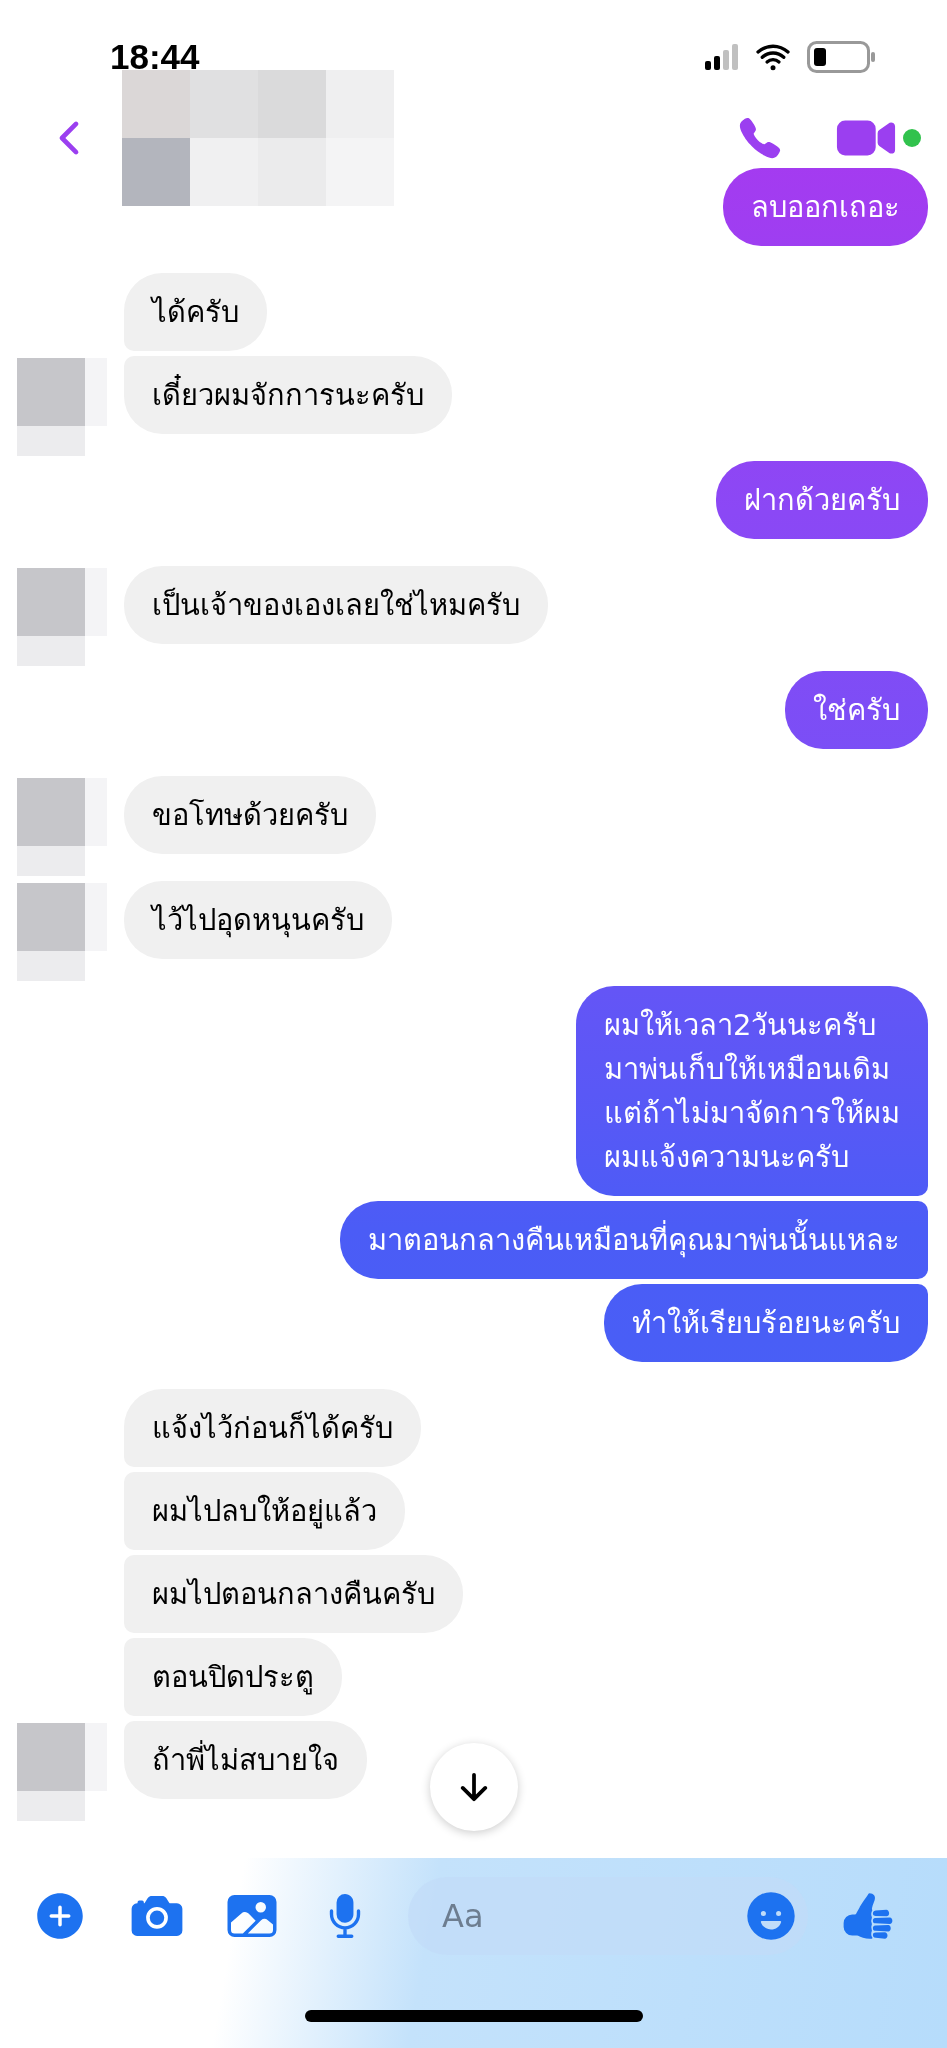 Image resolution: width=947 pixels, height=2048 pixels. Describe the element at coordinates (822, 500) in the screenshot. I see `sent-message: ฝากด้วยครับ` at that location.